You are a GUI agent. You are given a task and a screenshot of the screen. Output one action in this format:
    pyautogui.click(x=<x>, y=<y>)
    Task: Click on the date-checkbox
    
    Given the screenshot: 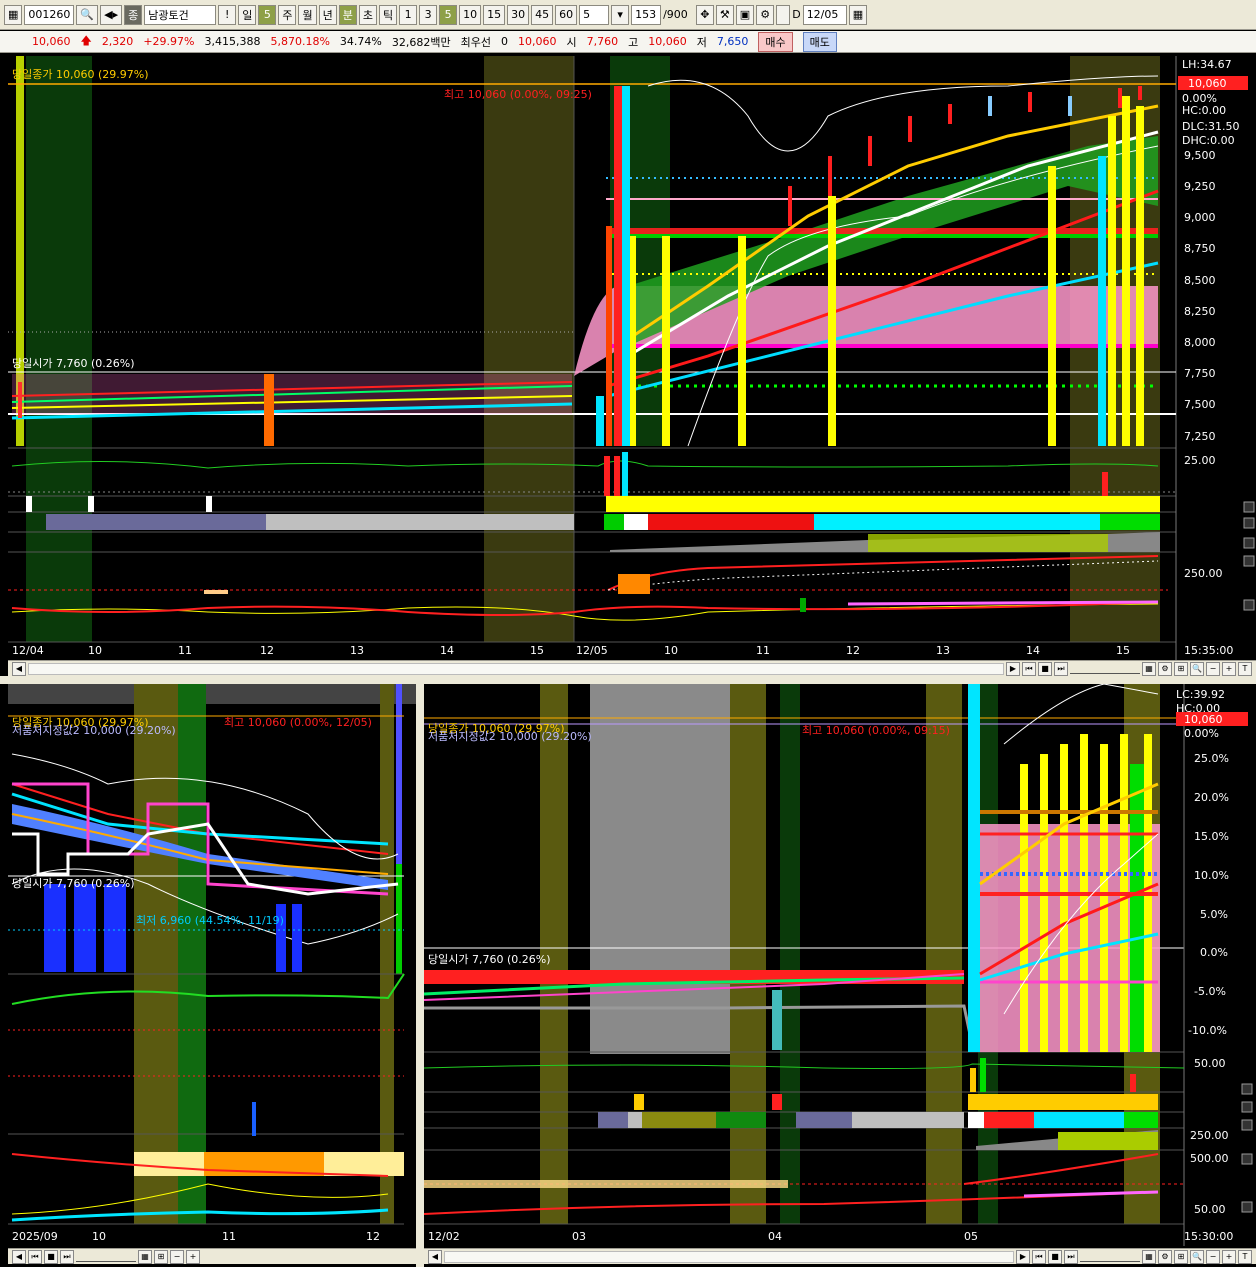 What is the action you would take?
    pyautogui.click(x=783, y=14)
    